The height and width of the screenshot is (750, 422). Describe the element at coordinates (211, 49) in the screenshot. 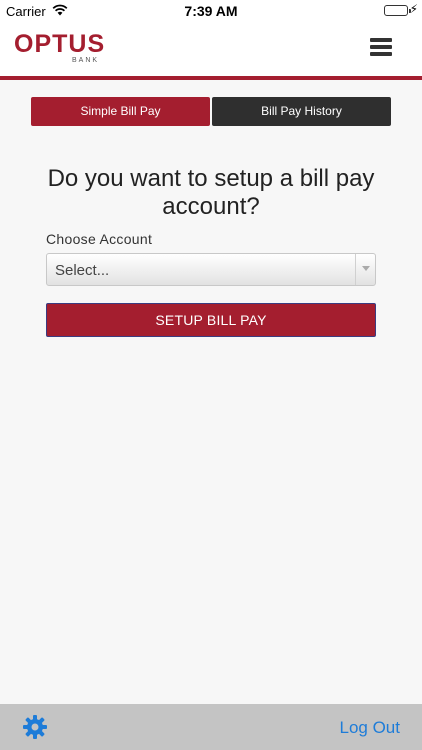

I see `app-header: OPTUS BANK` at that location.